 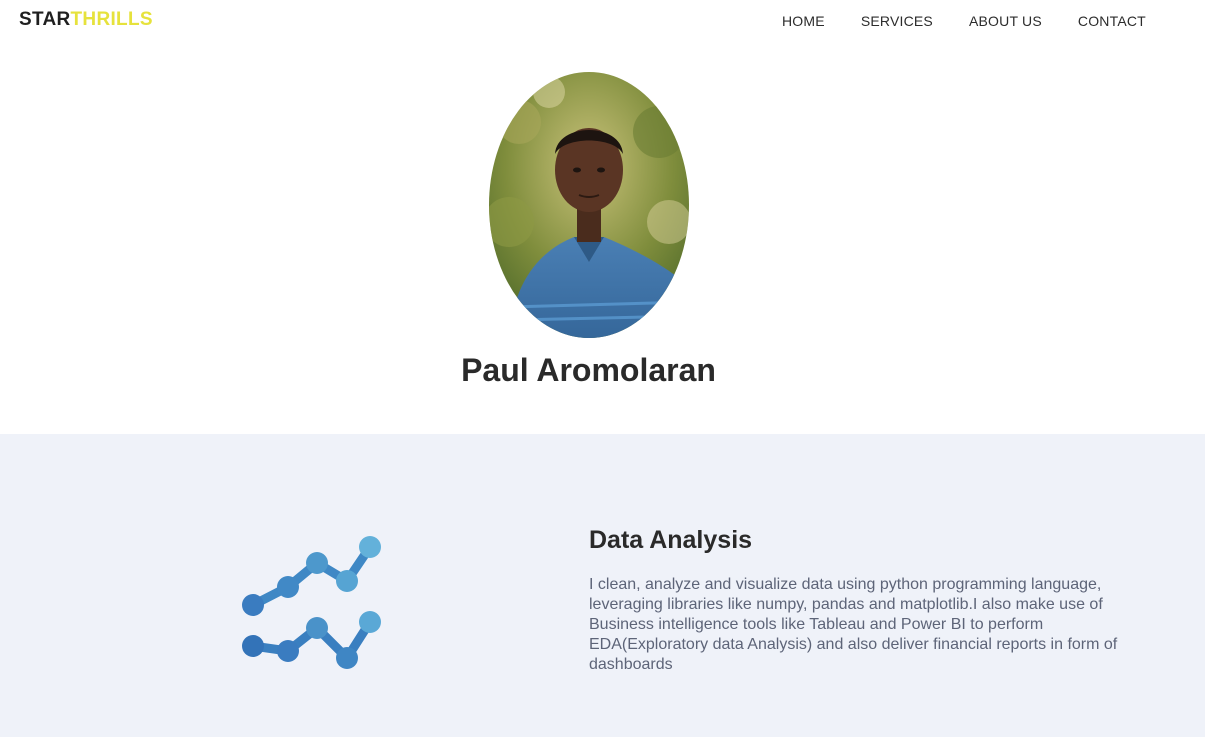 I want to click on nav-home-link: HOME, so click(x=803, y=21).